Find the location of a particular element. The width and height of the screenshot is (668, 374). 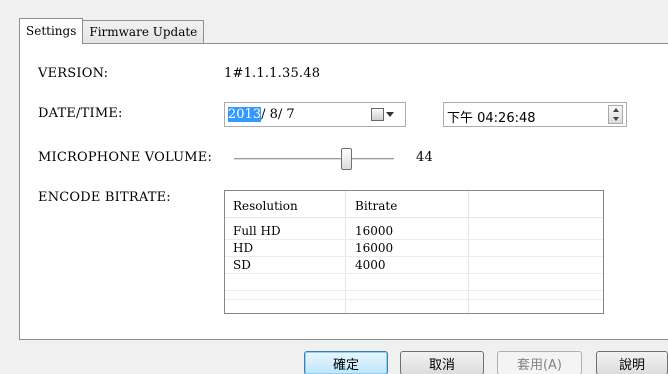

apply-button: 套用(A) is located at coordinates (539, 362).